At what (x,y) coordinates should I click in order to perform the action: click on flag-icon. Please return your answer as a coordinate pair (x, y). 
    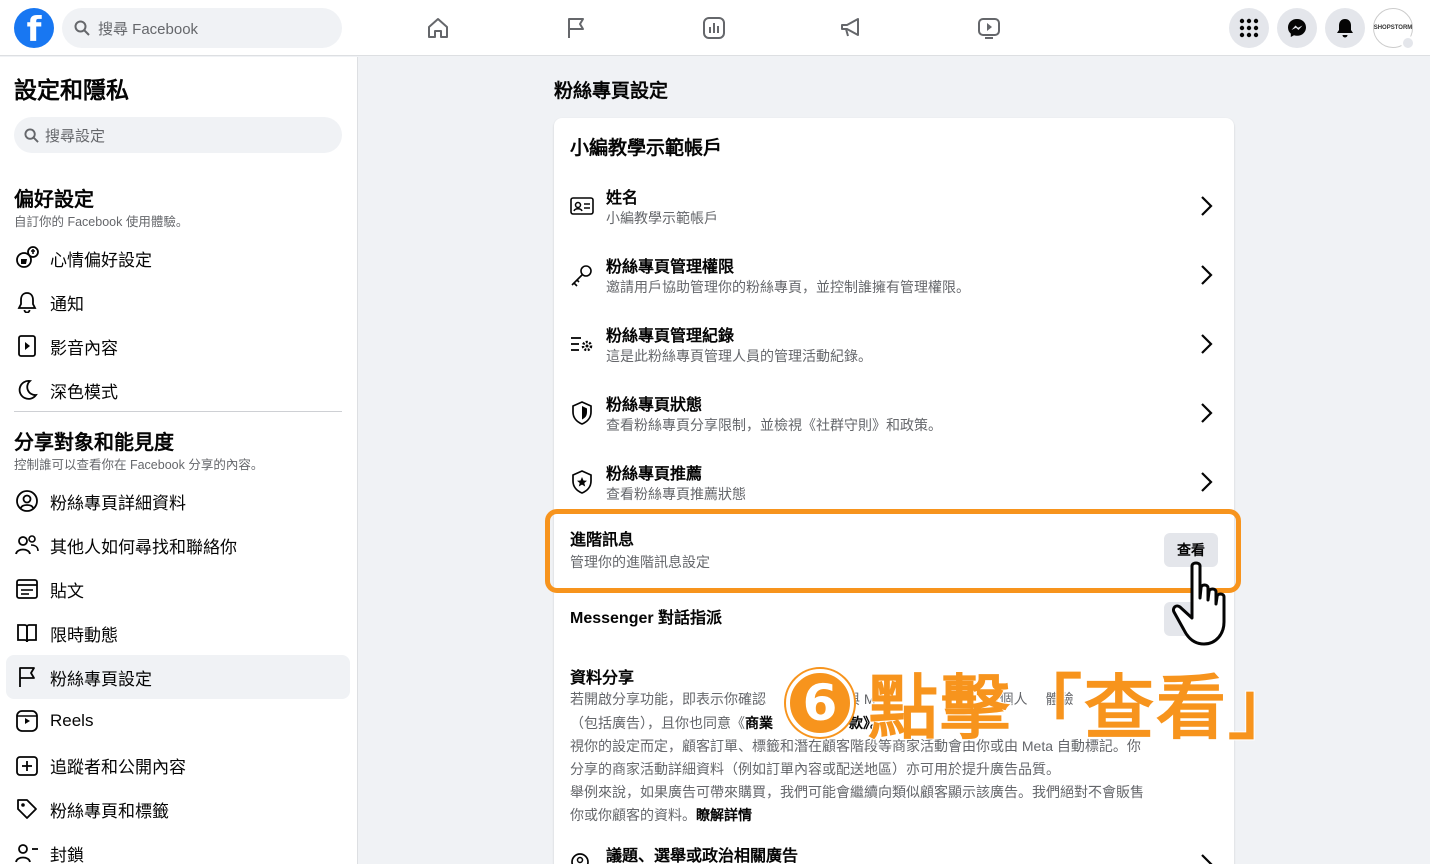
    Looking at the image, I should click on (576, 28).